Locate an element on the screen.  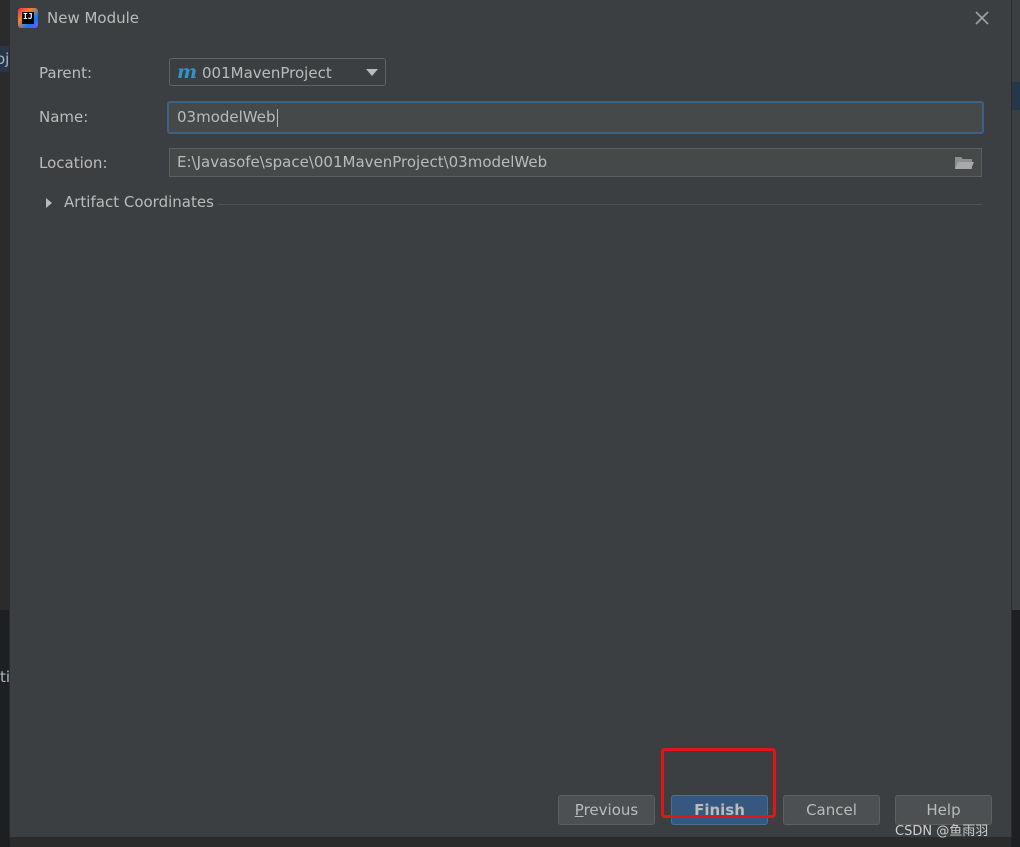
cancel-button: Cancel is located at coordinates (831, 810).